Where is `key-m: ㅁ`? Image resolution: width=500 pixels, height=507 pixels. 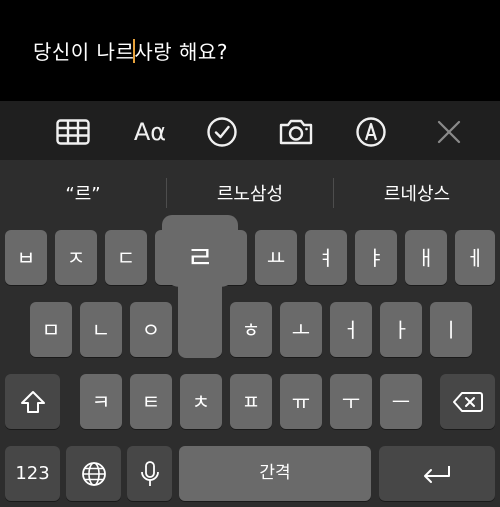 key-m: ㅁ is located at coordinates (51, 329).